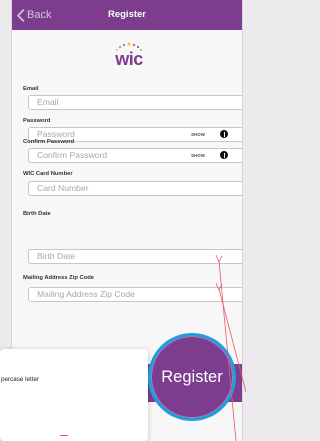  Describe the element at coordinates (49, 142) in the screenshot. I see `confirm-password-label: Confirm Password` at that location.